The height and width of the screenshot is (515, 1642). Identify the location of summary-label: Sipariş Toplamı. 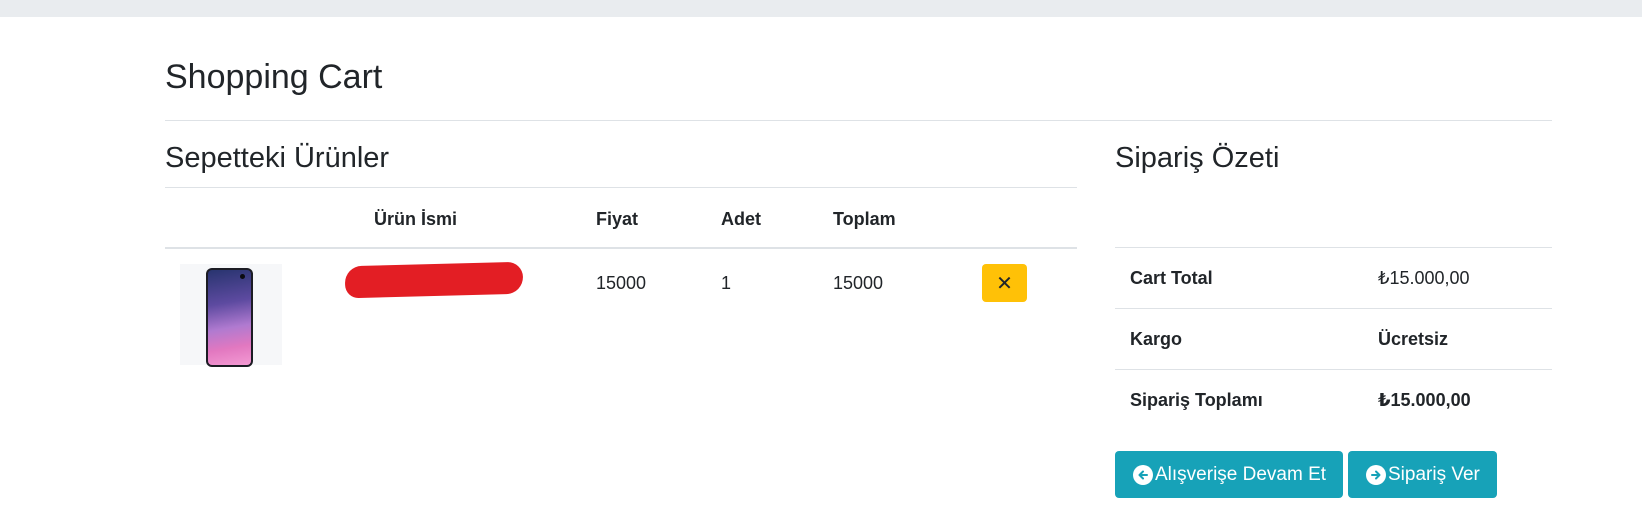
(1196, 400).